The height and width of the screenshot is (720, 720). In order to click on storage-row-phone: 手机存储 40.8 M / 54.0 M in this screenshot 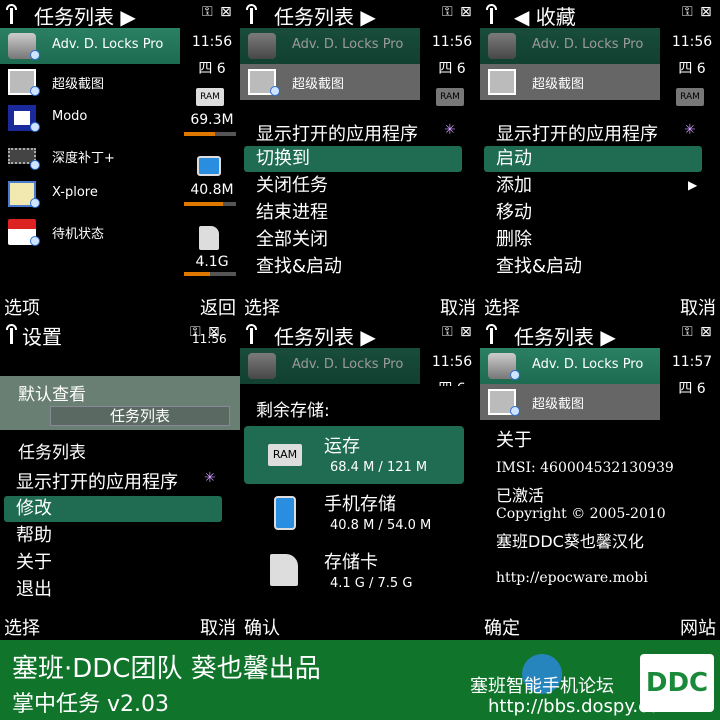, I will do `click(354, 513)`.